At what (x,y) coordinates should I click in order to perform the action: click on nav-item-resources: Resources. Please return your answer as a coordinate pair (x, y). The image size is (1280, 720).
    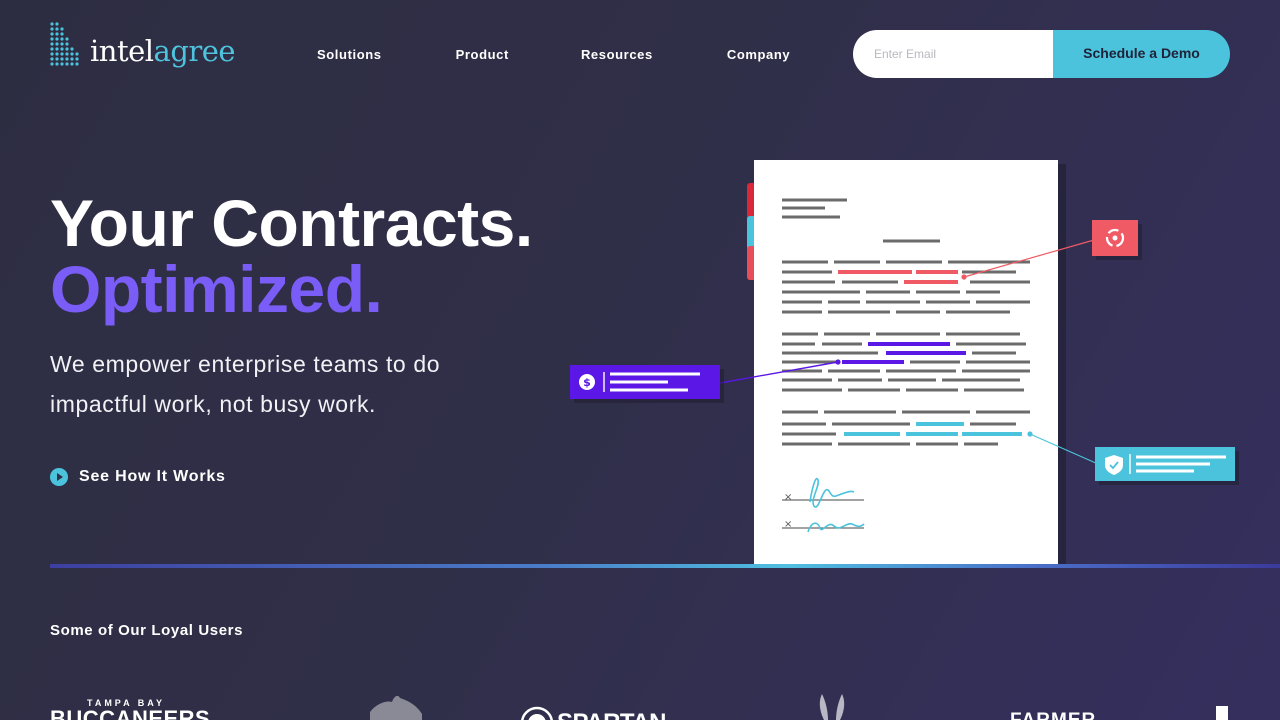
    Looking at the image, I should click on (617, 54).